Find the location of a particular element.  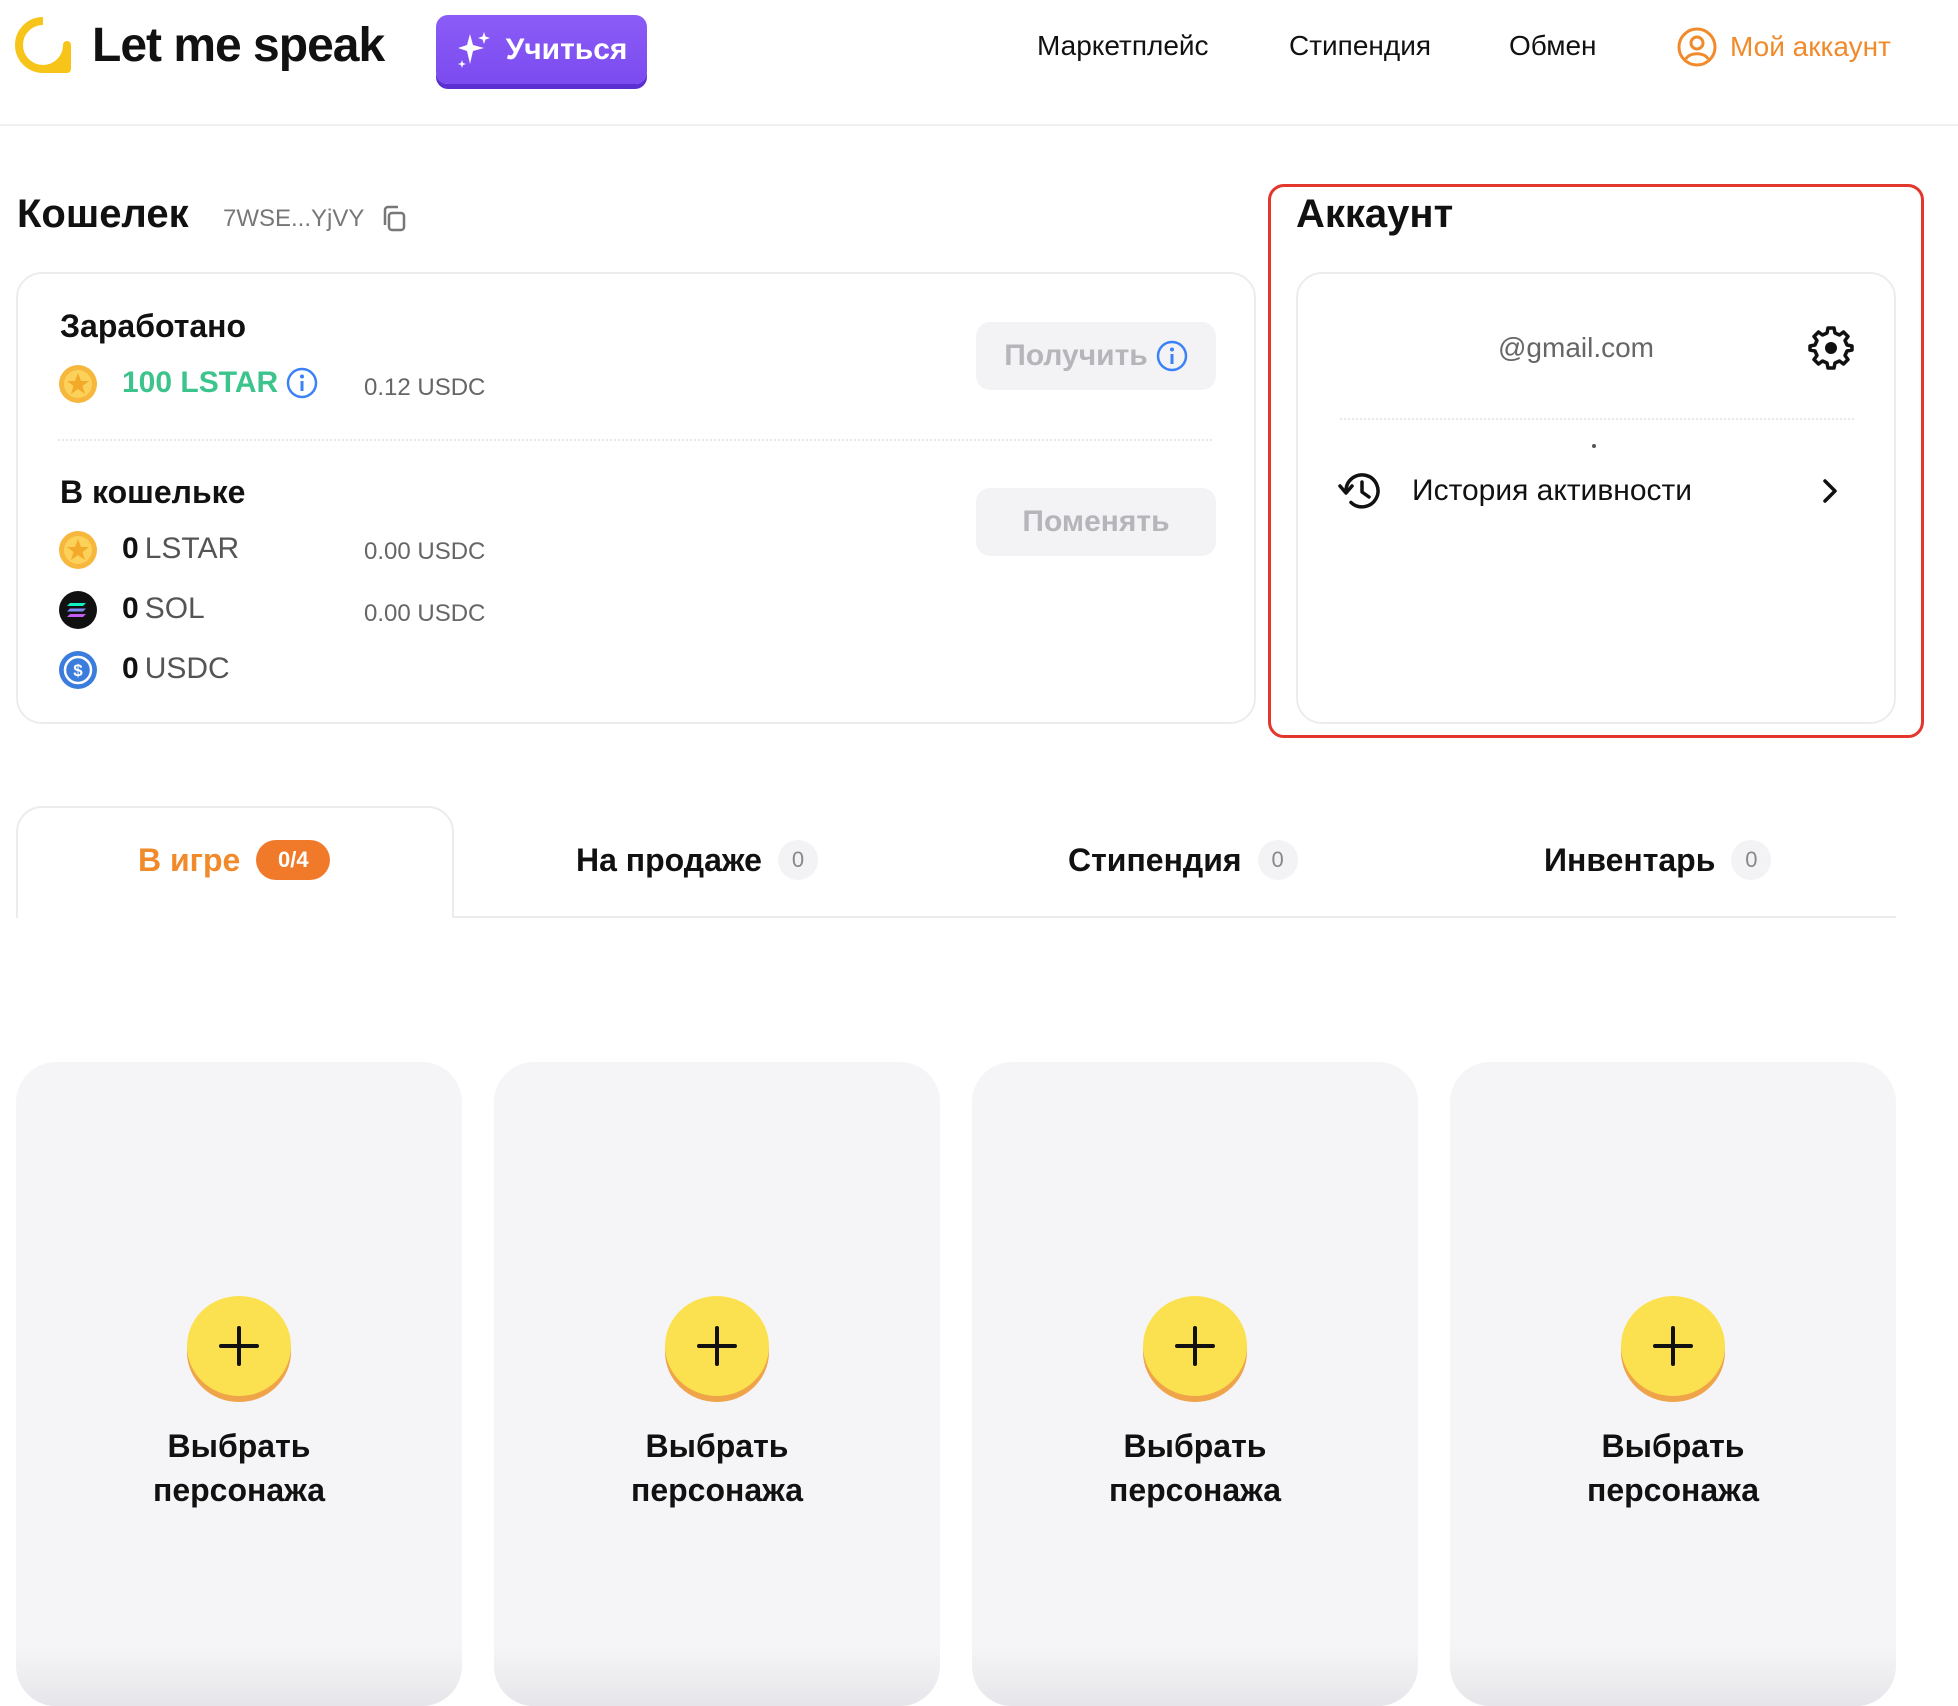

account-card: @gmail.com История активности is located at coordinates (1596, 498).